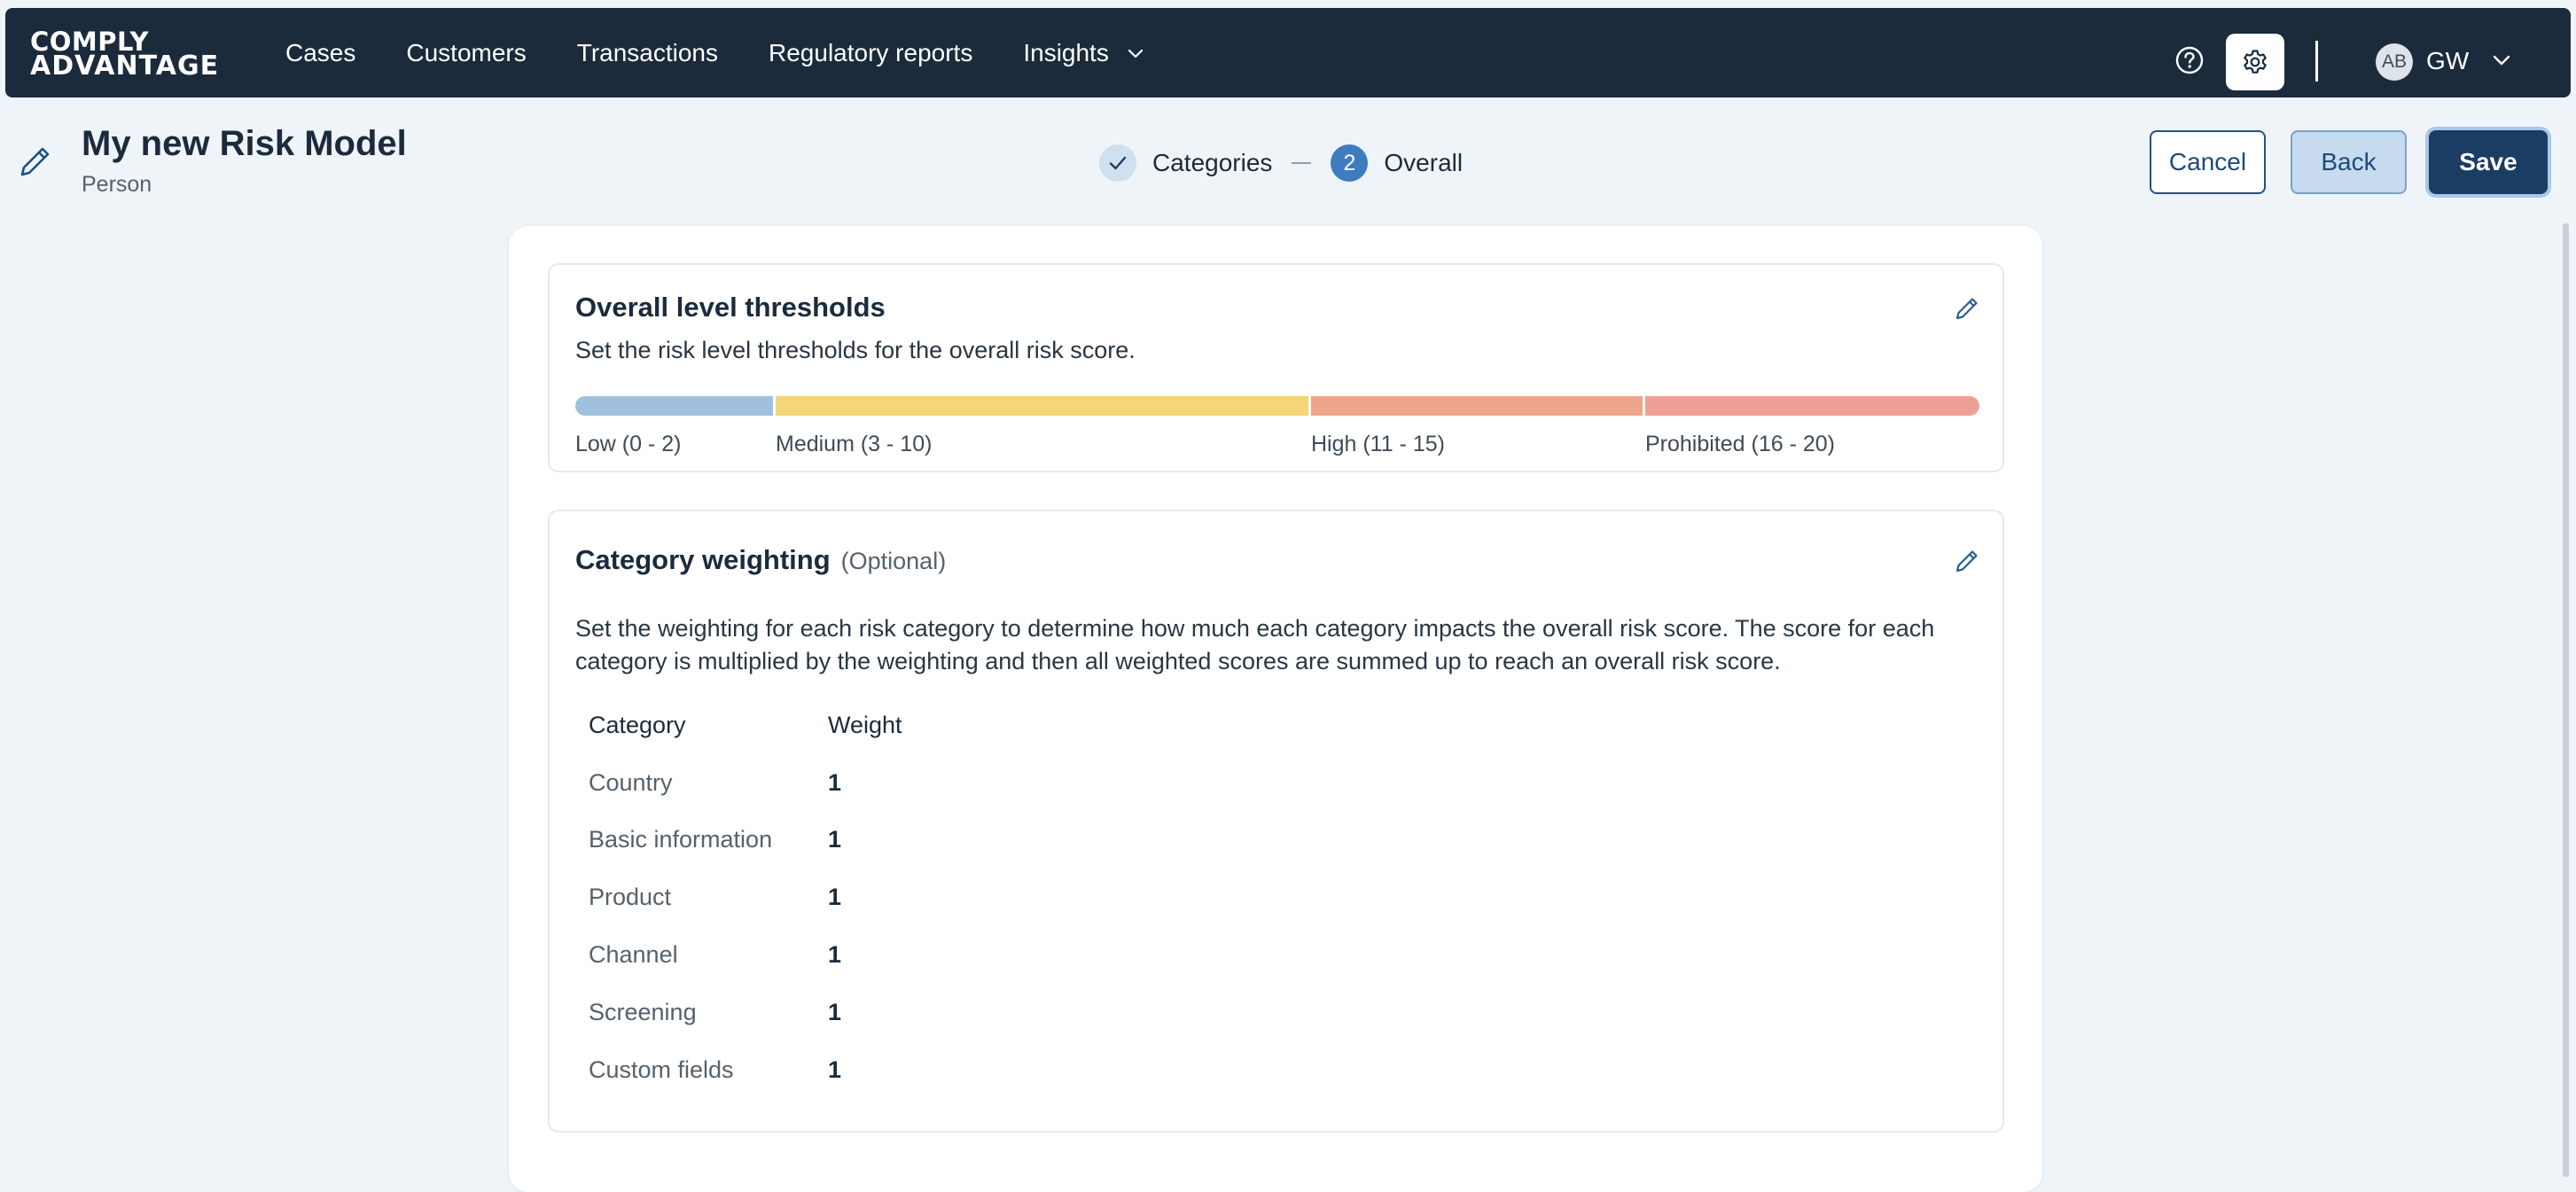 Image resolution: width=2576 pixels, height=1192 pixels. What do you see at coordinates (633, 954) in the screenshot?
I see `category-name: Channel` at bounding box center [633, 954].